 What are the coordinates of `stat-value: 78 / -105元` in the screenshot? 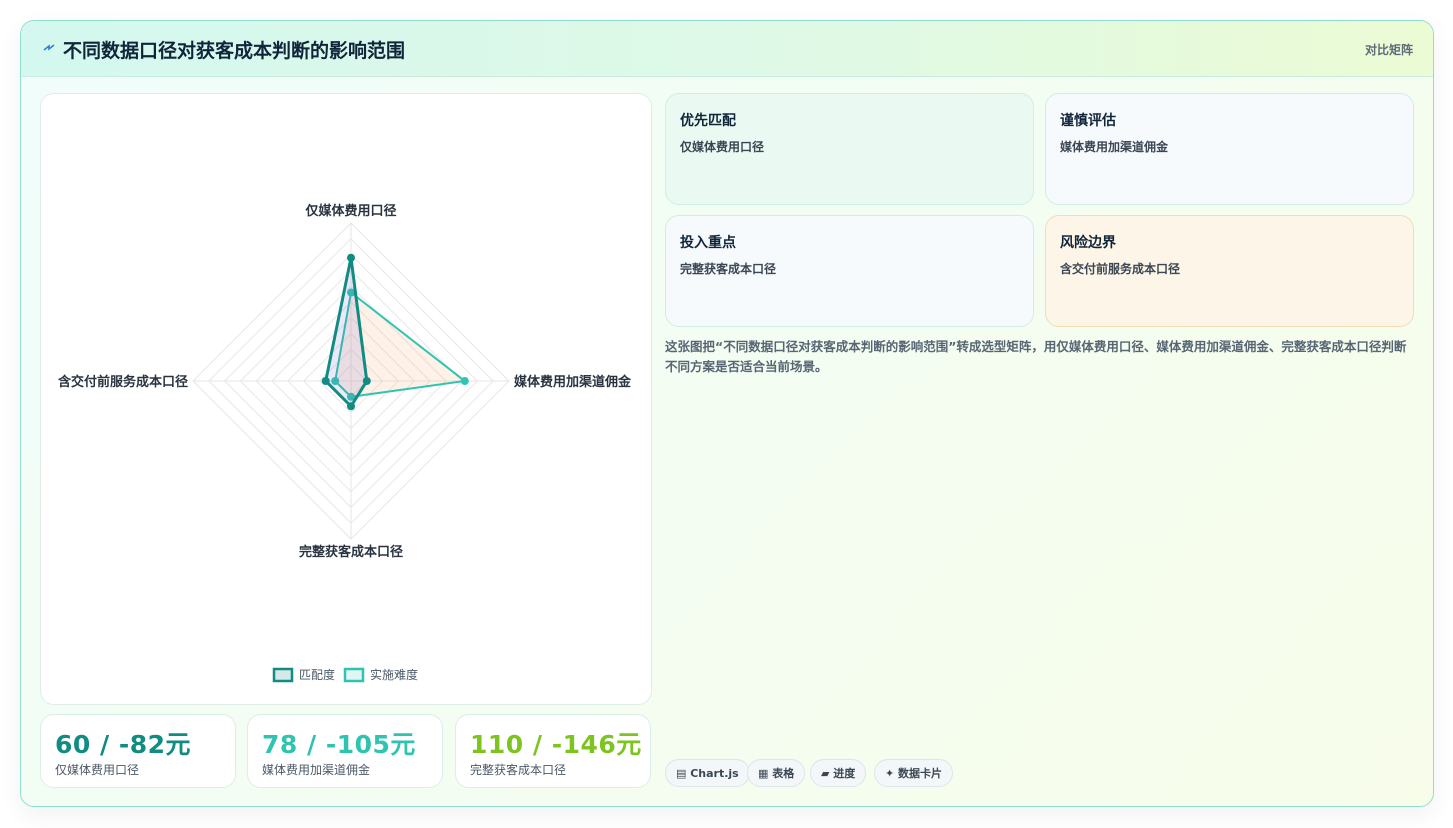 It's located at (339, 744).